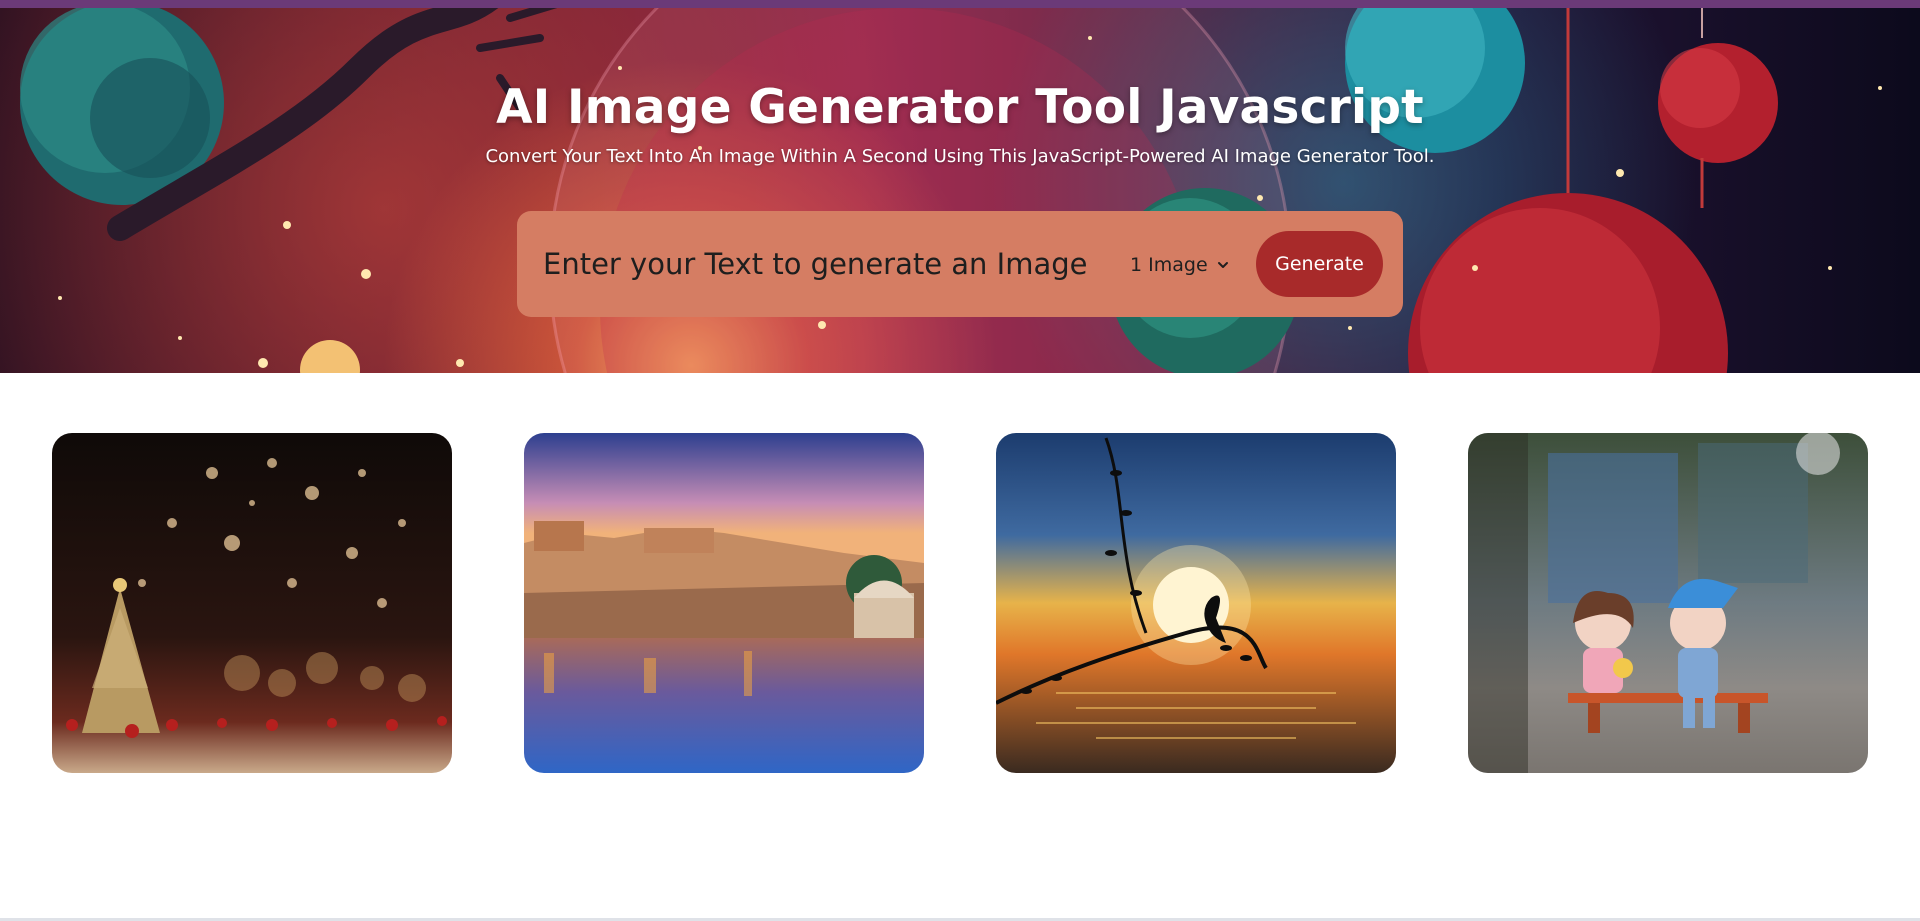 The height and width of the screenshot is (921, 1920). What do you see at coordinates (960, 107) in the screenshot?
I see `page-title: AI Image Generator Tool Javascript` at bounding box center [960, 107].